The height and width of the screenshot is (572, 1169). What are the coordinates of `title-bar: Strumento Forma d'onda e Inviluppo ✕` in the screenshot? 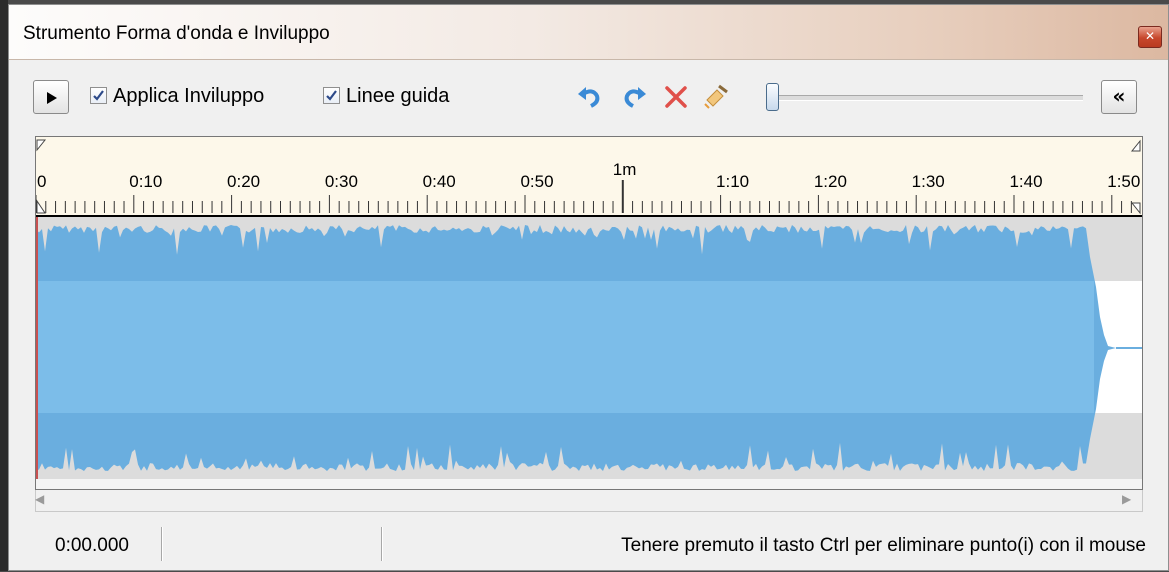 It's located at (588, 32).